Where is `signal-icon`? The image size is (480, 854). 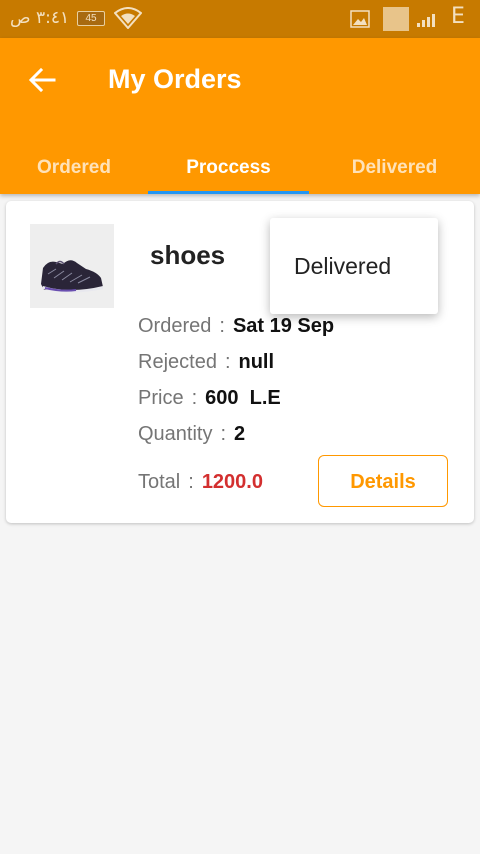 signal-icon is located at coordinates (426, 20).